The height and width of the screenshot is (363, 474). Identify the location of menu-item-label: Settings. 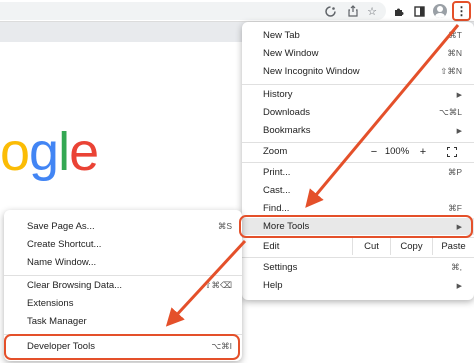
(280, 267).